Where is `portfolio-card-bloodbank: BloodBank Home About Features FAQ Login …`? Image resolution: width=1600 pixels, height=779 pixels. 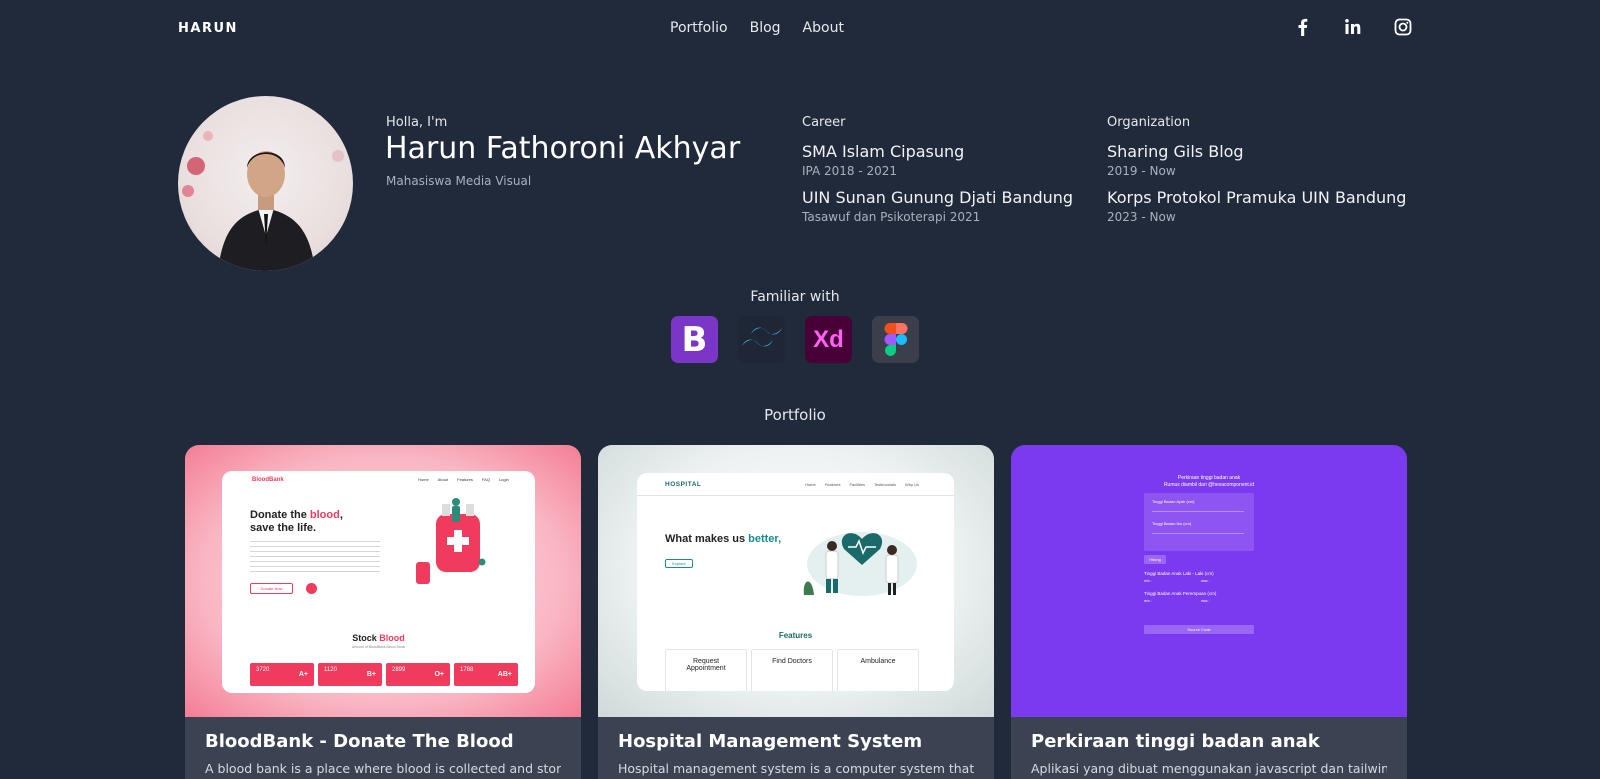
portfolio-card-bloodbank: BloodBank Home About Features FAQ Login … is located at coordinates (383, 612).